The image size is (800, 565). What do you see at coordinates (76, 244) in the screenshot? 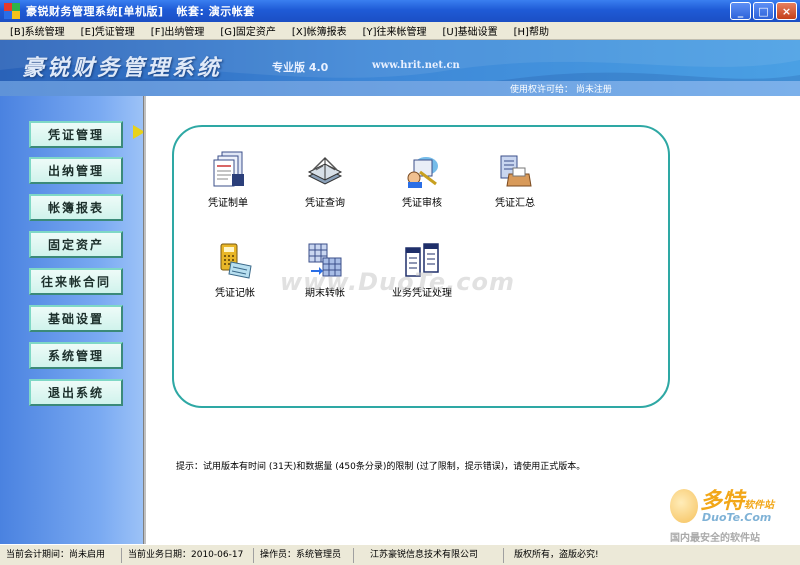
I see `nav-fixed-assets: 固定资产` at bounding box center [76, 244].